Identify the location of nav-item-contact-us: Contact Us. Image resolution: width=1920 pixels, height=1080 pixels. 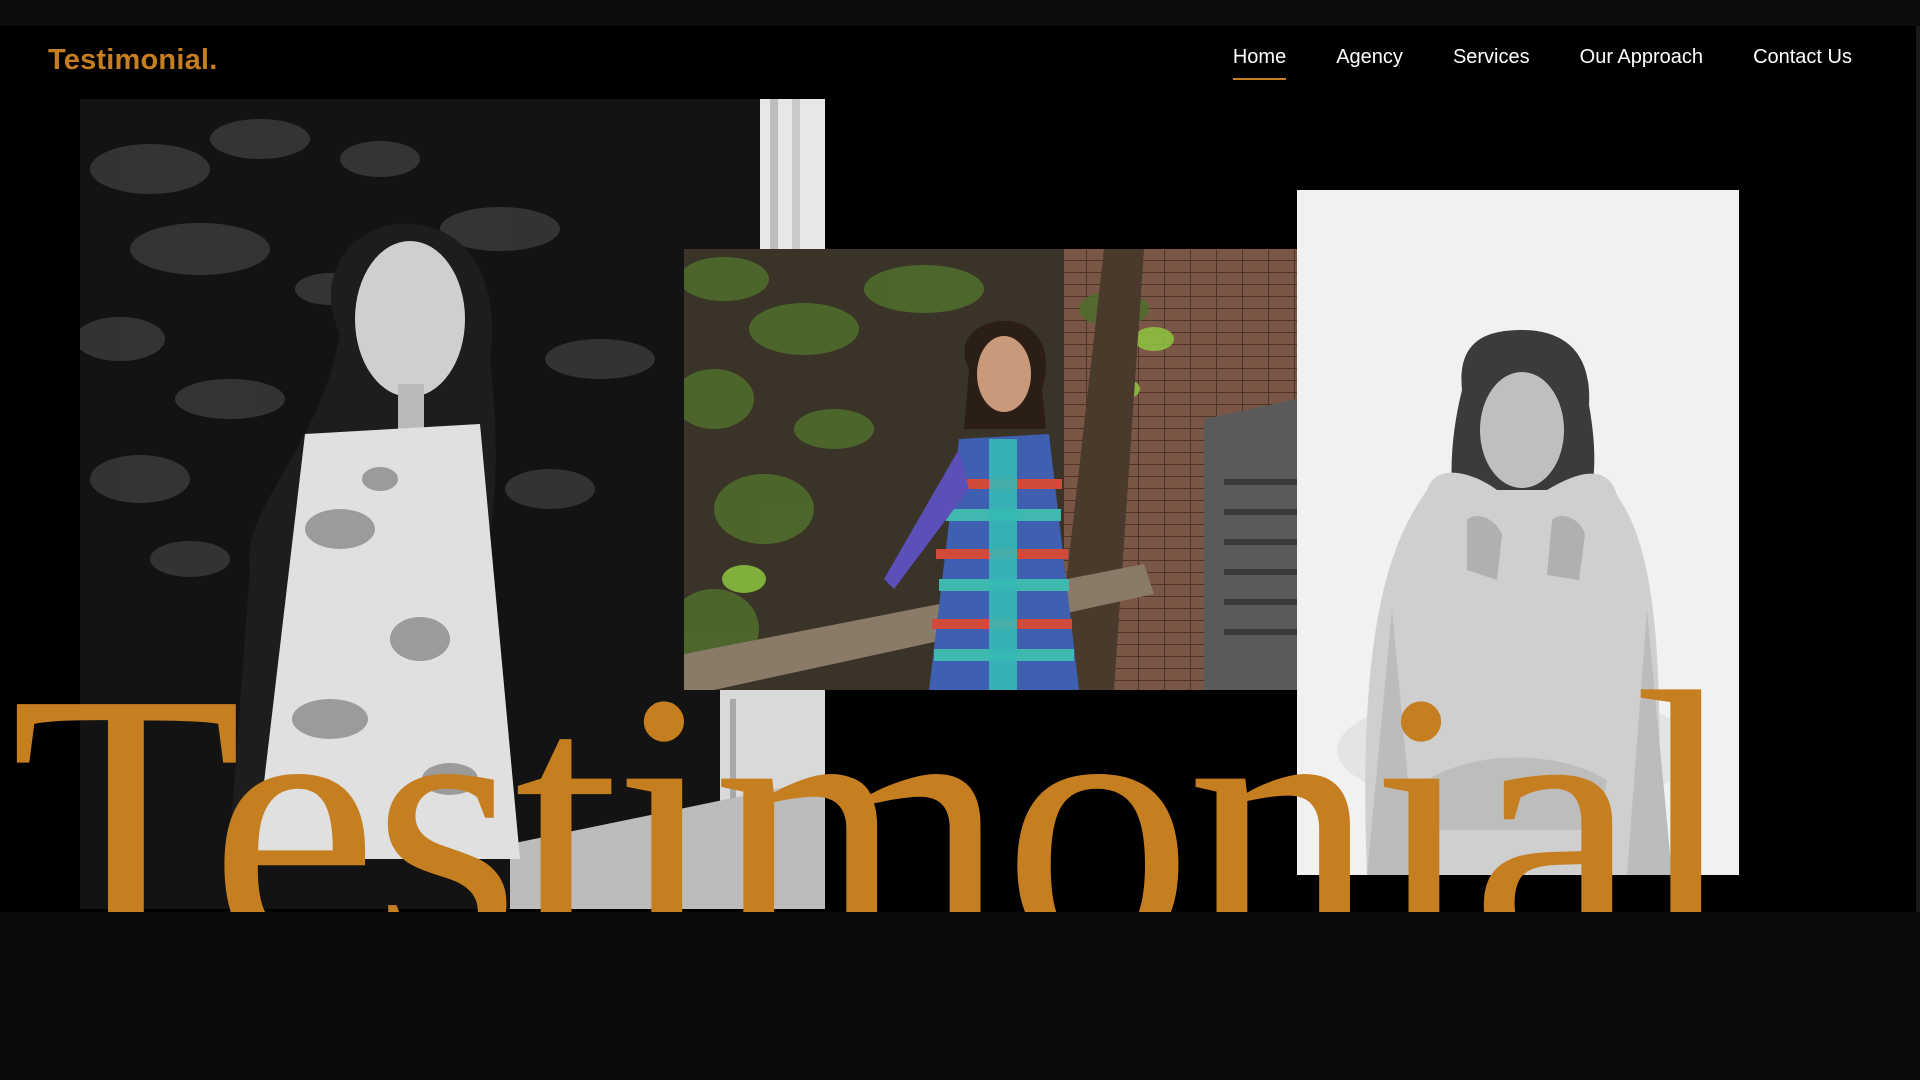
(1802, 63).